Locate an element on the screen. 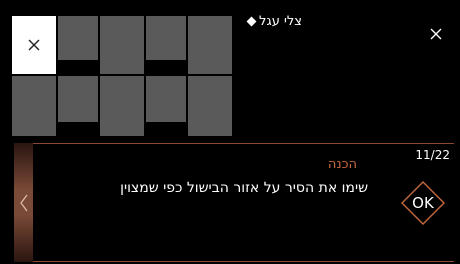 The image size is (460, 264). previous-step-button is located at coordinates (23, 202).